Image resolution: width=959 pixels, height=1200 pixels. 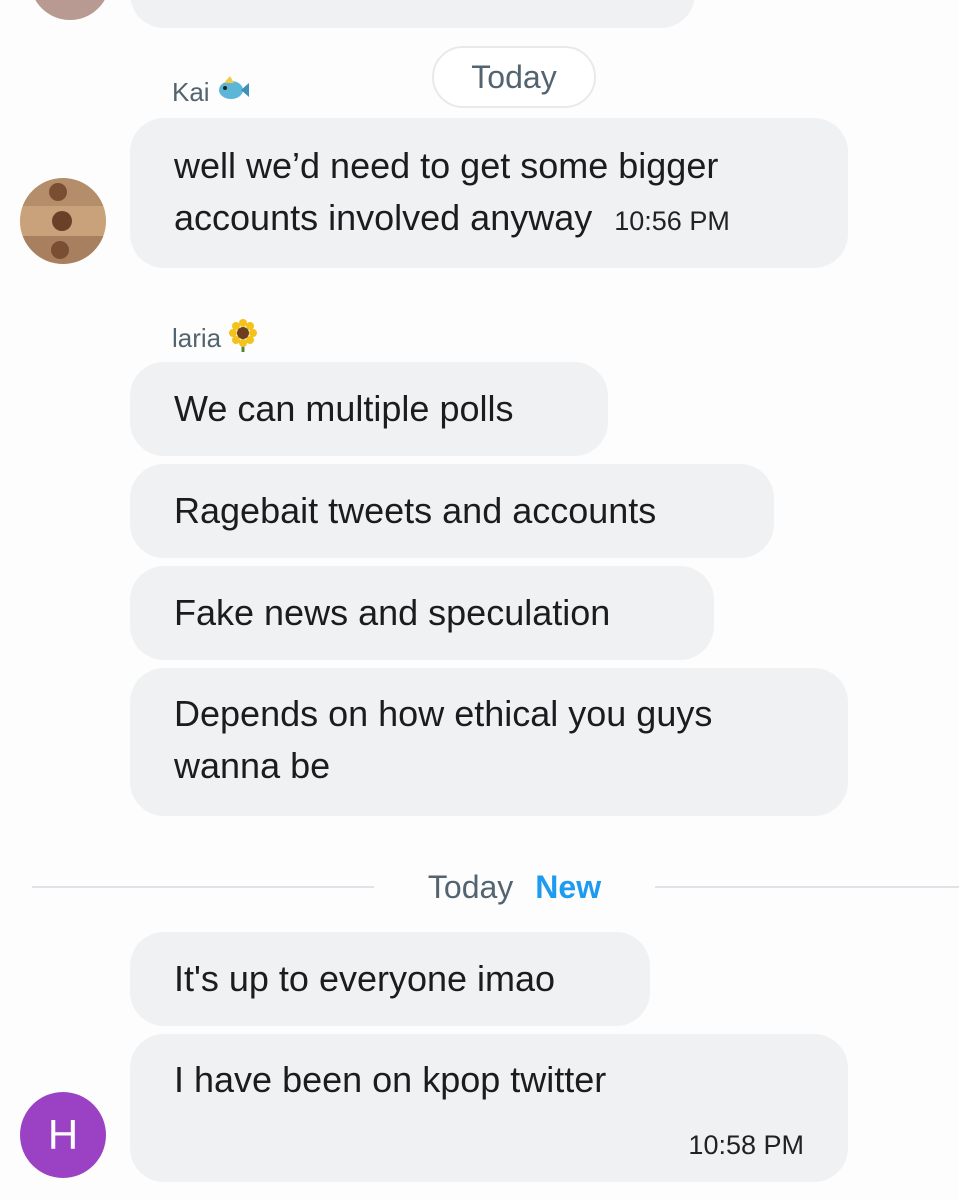 What do you see at coordinates (443, 713) in the screenshot?
I see `message-text-line: Depends on how ethical you guys` at bounding box center [443, 713].